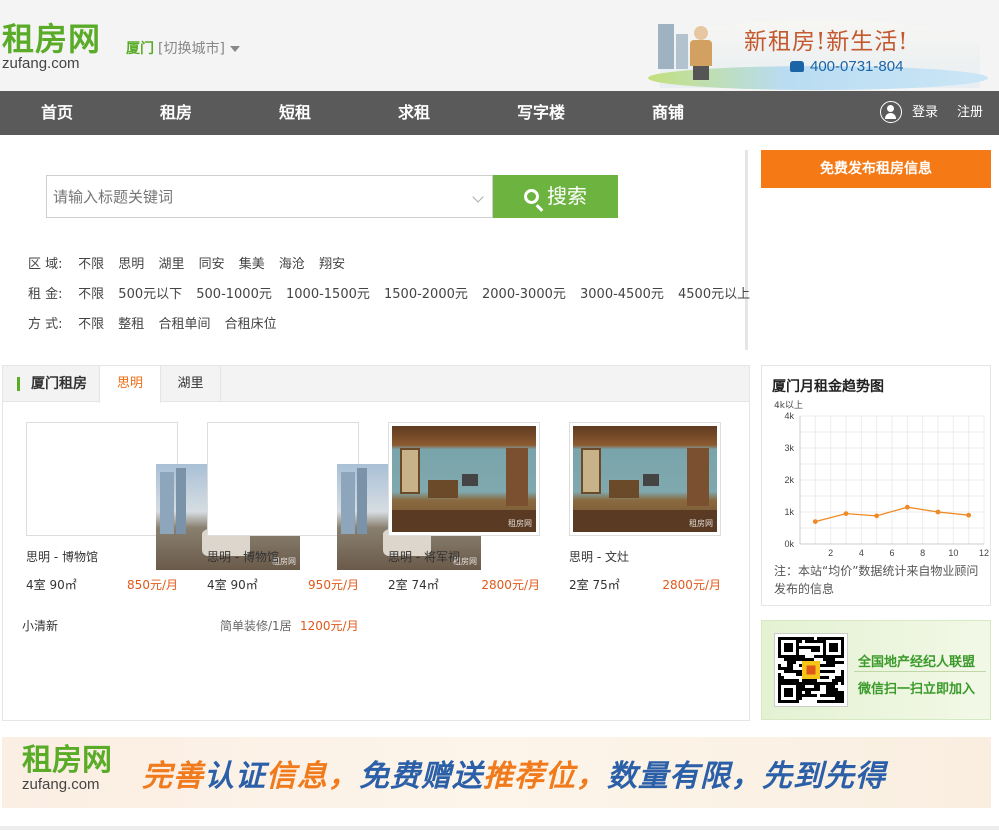 This screenshot has height=830, width=999. I want to click on filter-option: 4500元以上, so click(714, 294).